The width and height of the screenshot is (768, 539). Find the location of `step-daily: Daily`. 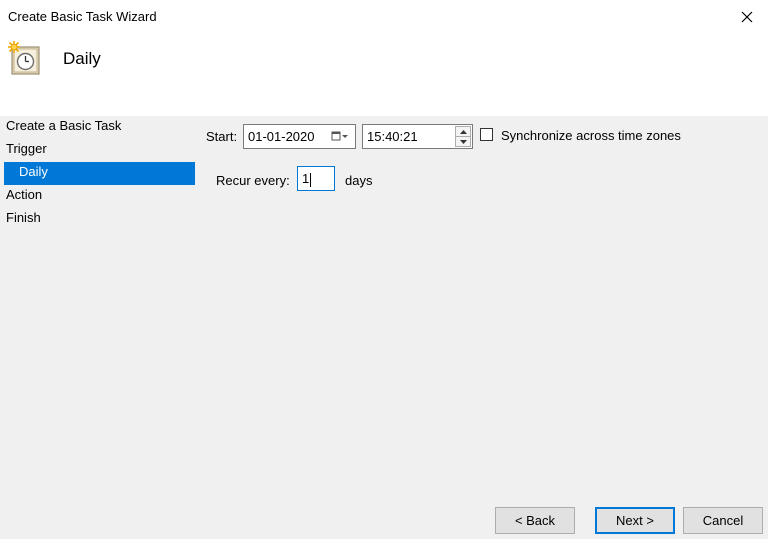

step-daily: Daily is located at coordinates (99, 173).